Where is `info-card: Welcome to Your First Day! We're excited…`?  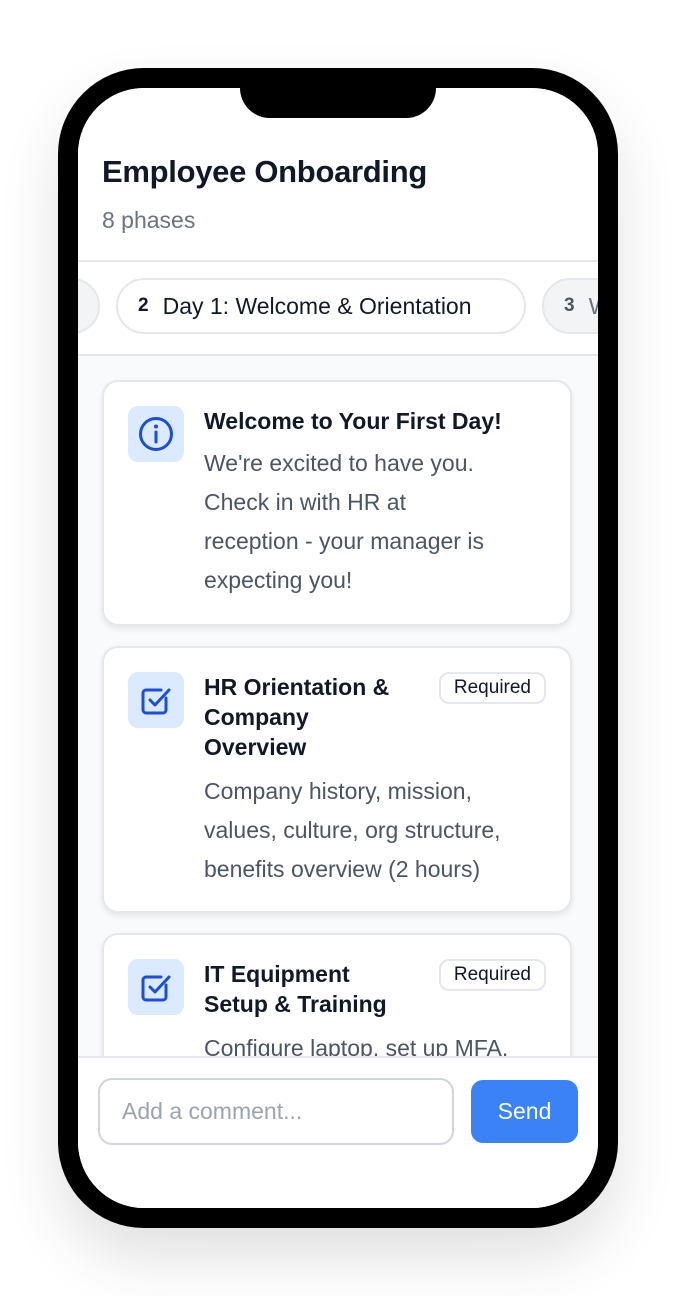
info-card: Welcome to Your First Day! We're excited… is located at coordinates (337, 503).